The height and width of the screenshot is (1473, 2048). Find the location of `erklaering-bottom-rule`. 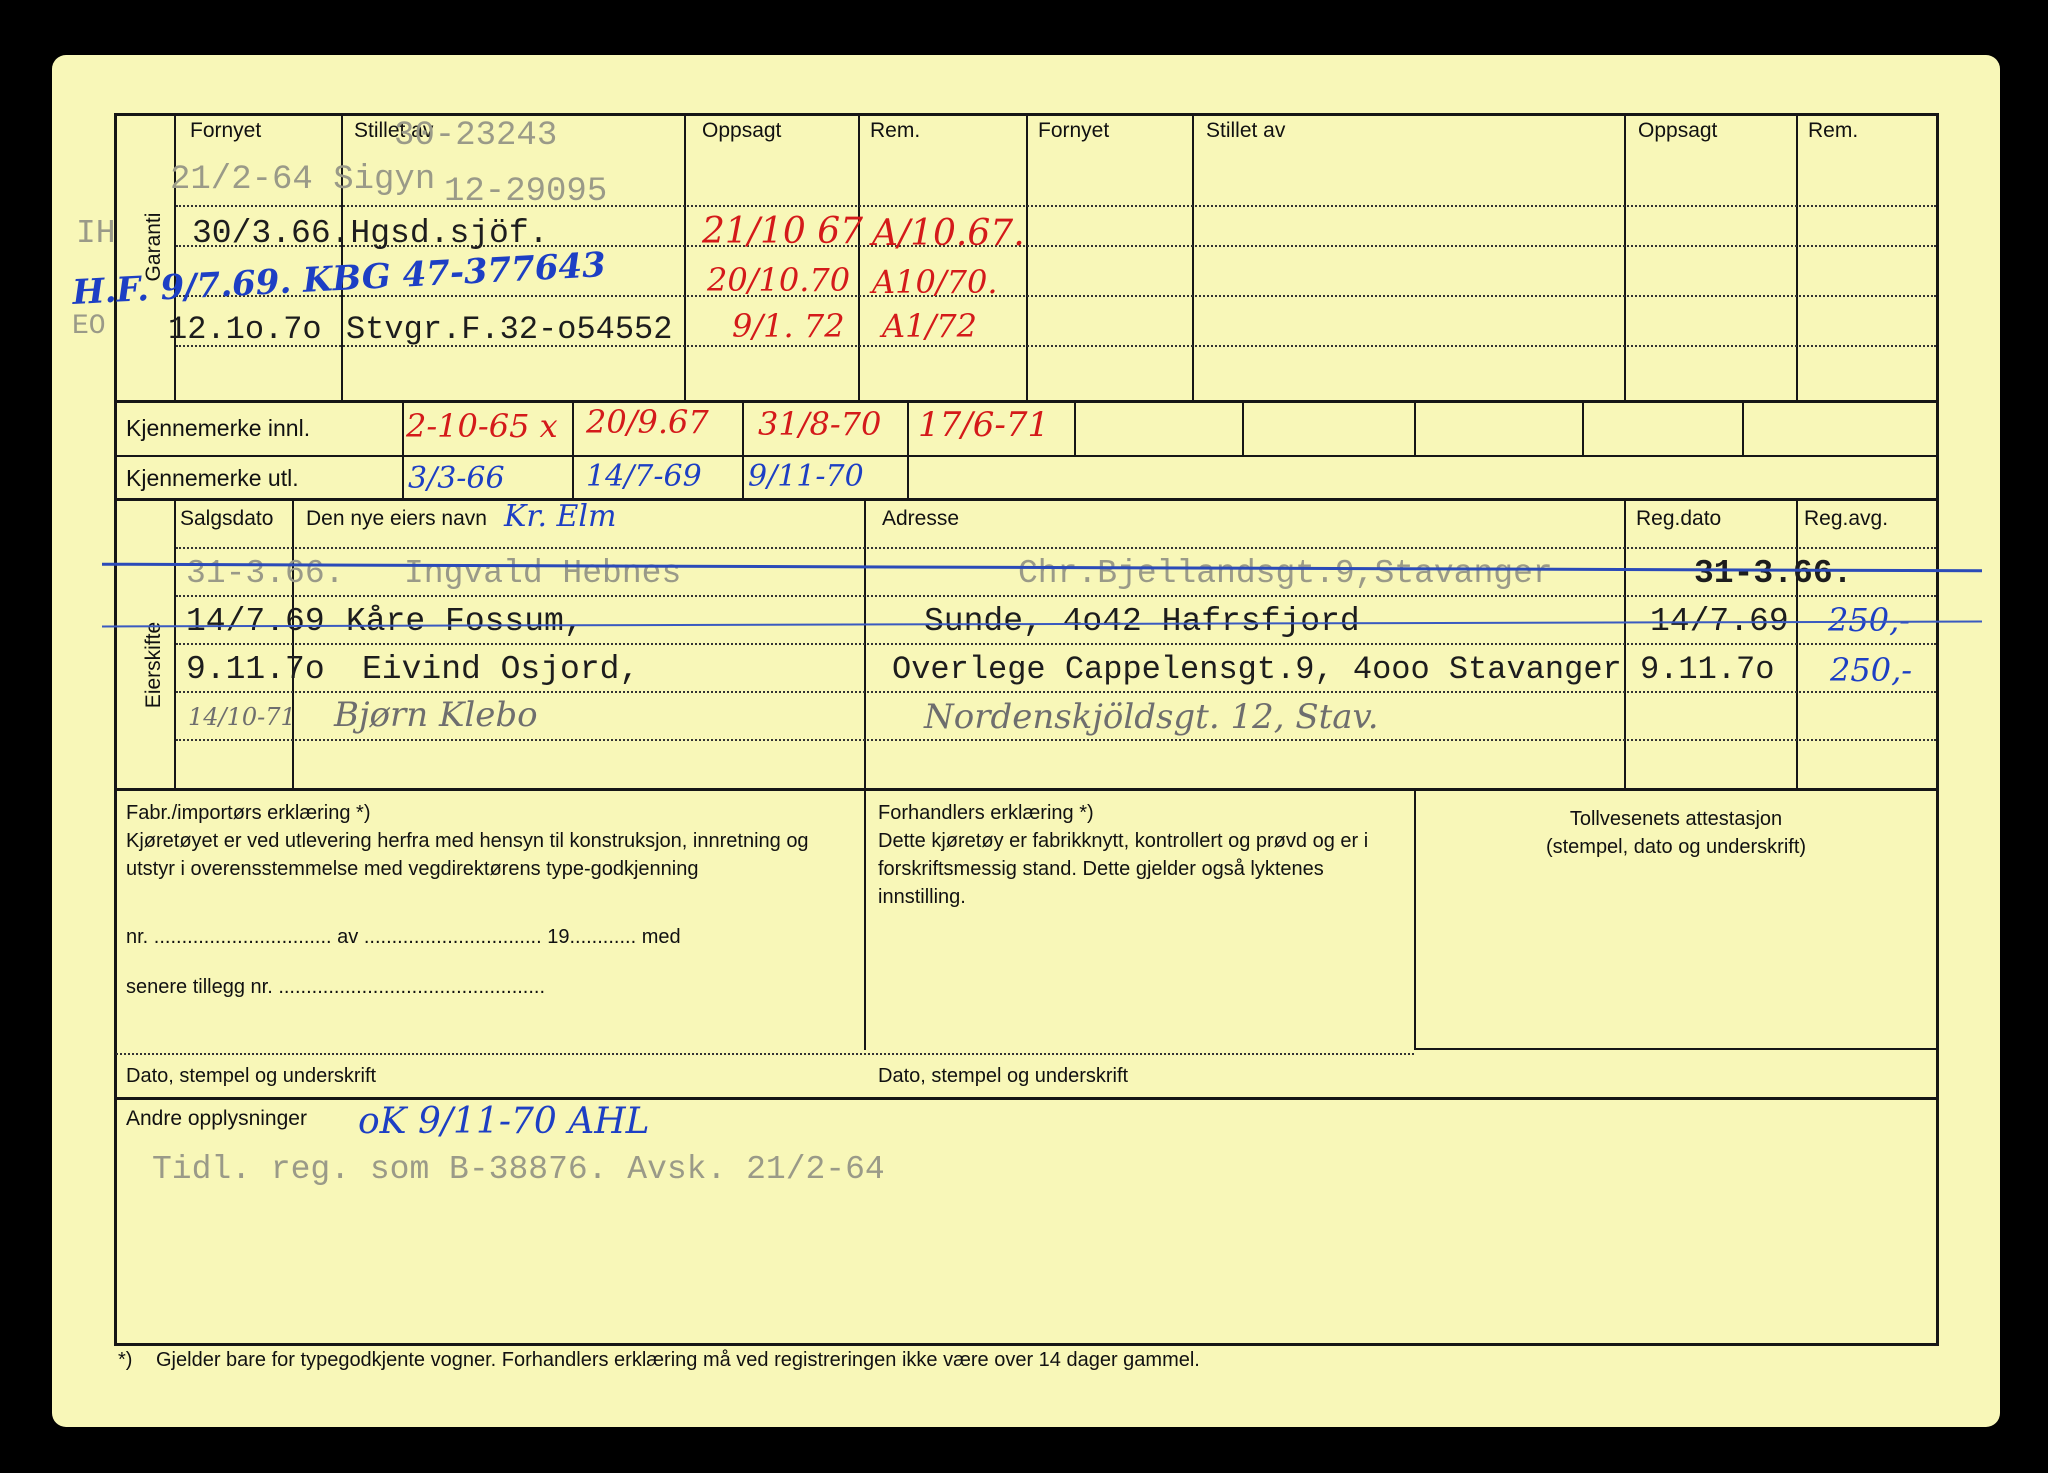

erklaering-bottom-rule is located at coordinates (1026, 1098).